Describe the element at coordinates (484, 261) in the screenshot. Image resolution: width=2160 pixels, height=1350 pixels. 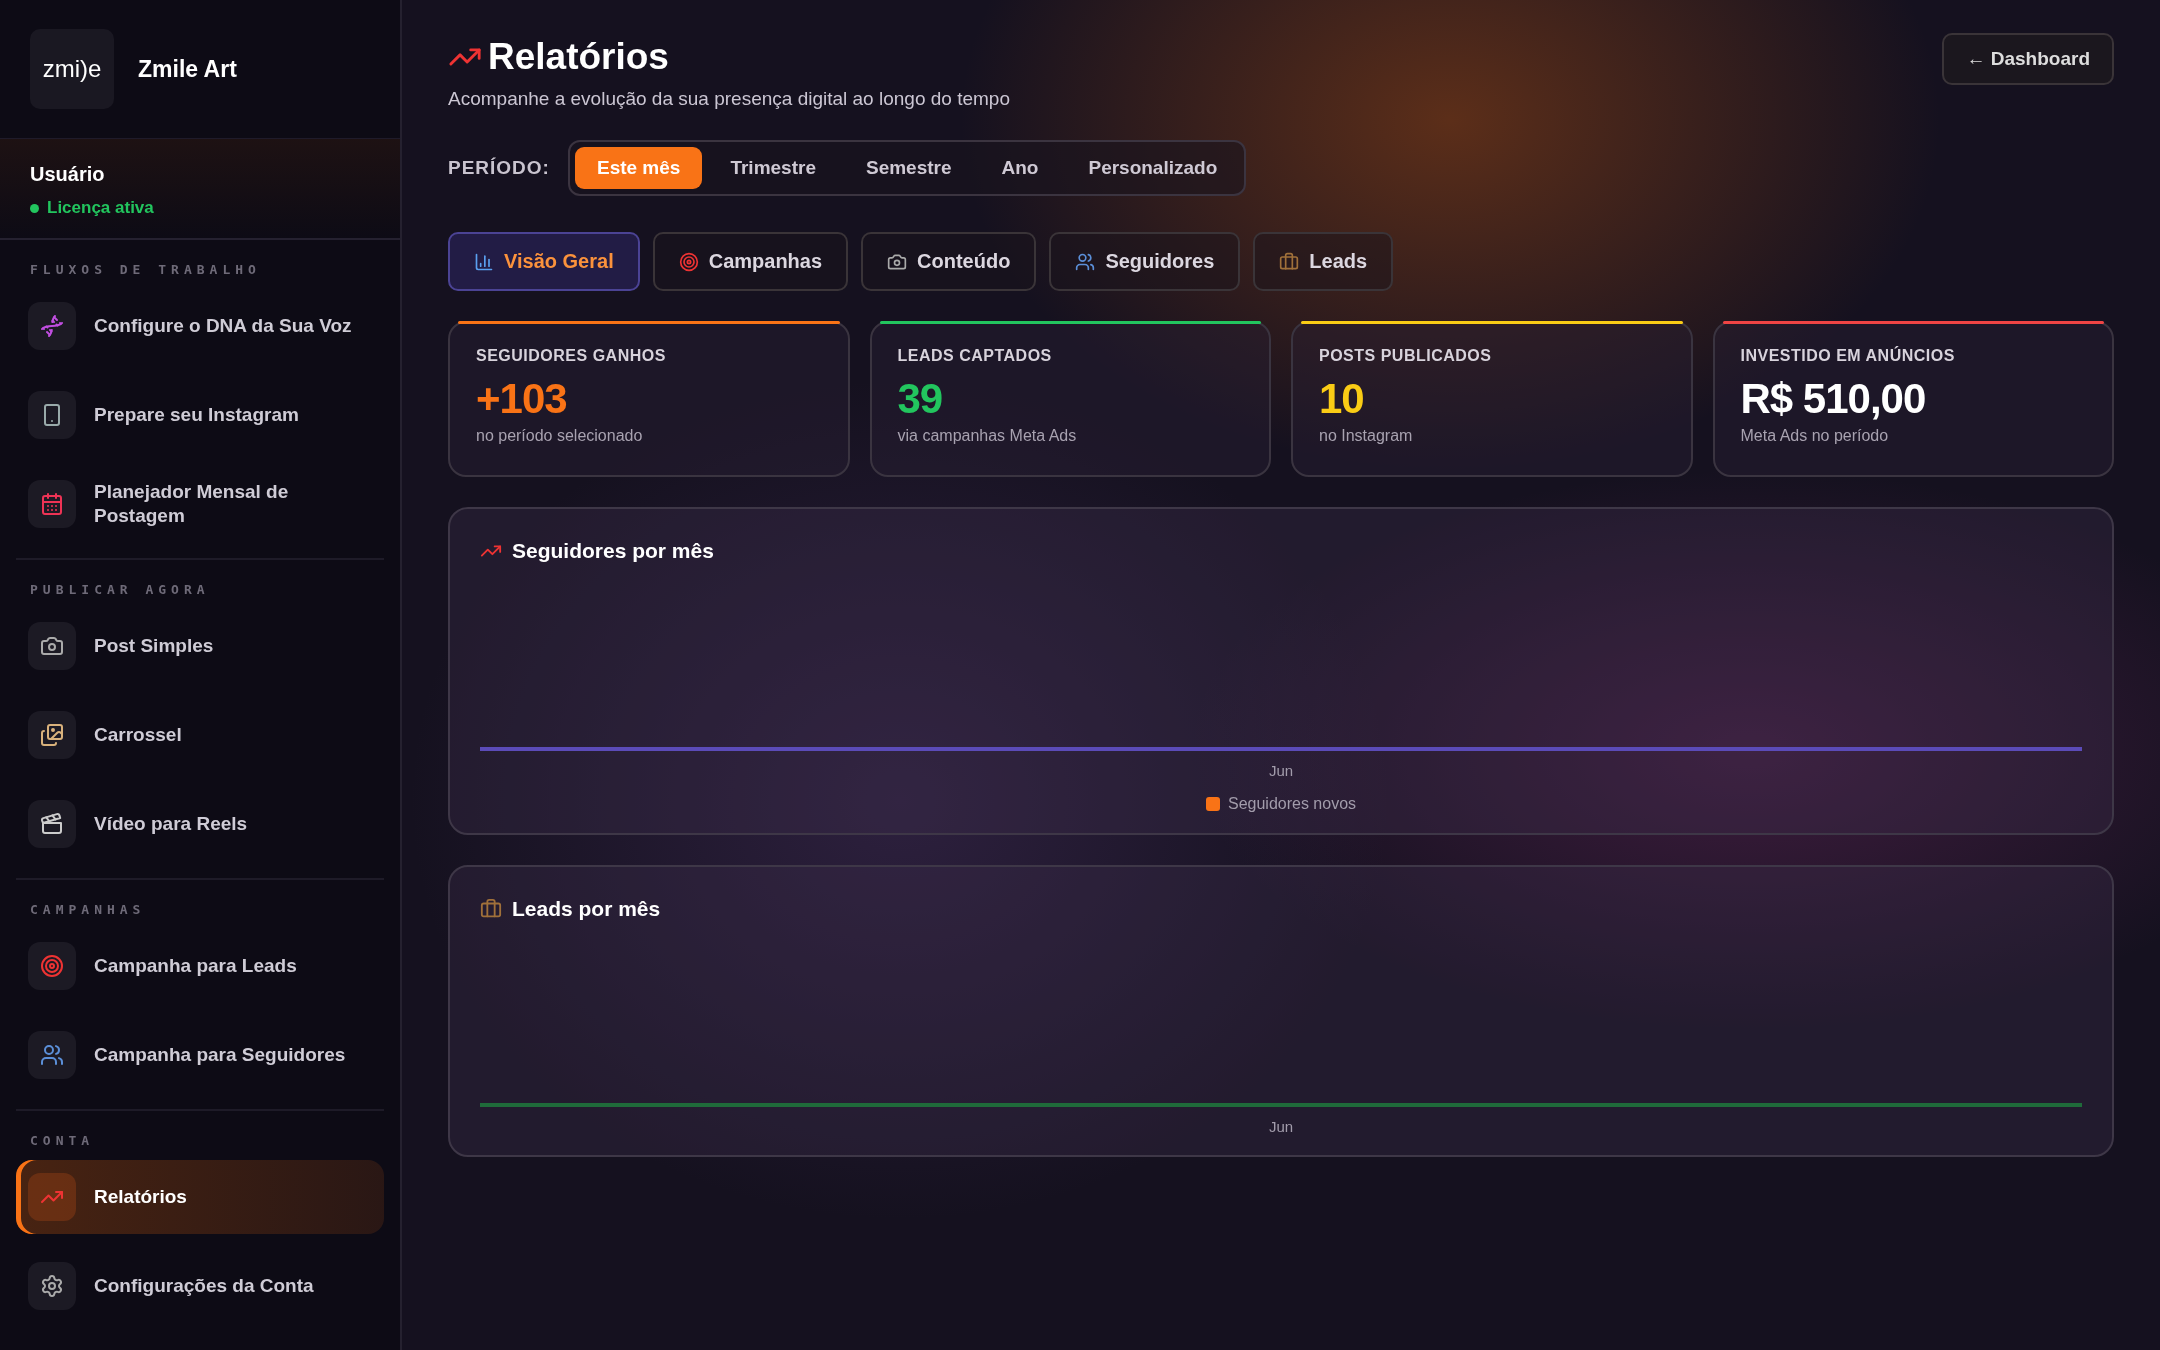
I see `bar-chart-icon` at that location.